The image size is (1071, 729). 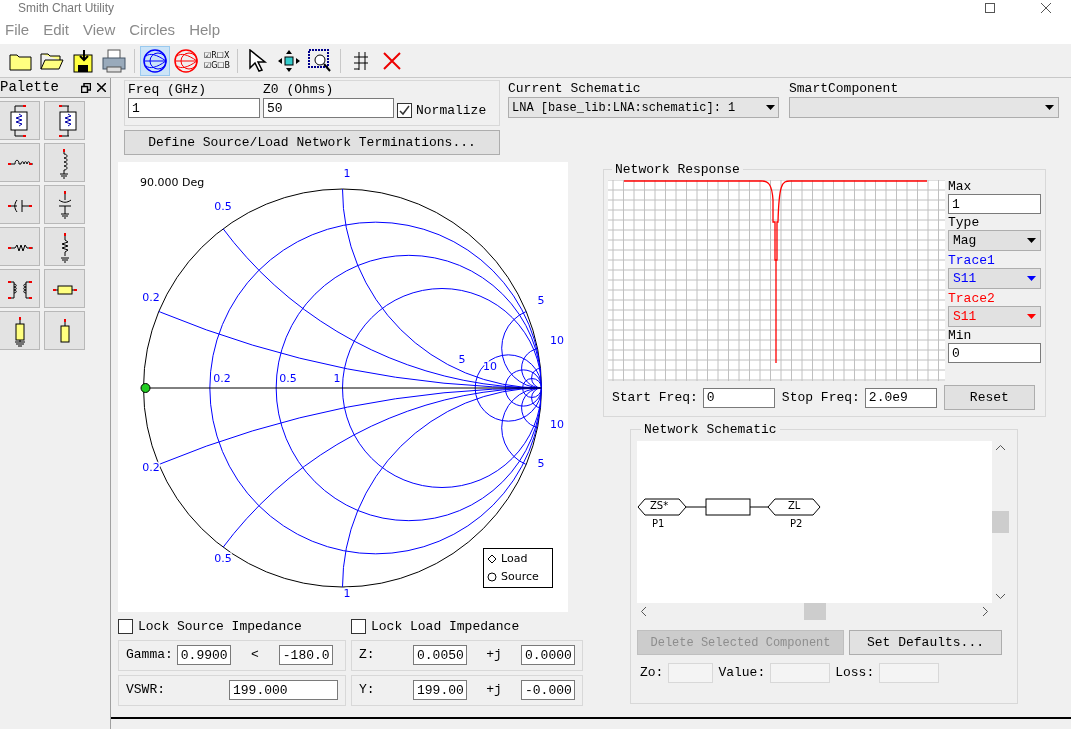 What do you see at coordinates (985, 611) in the screenshot?
I see `scroll-right-icon` at bounding box center [985, 611].